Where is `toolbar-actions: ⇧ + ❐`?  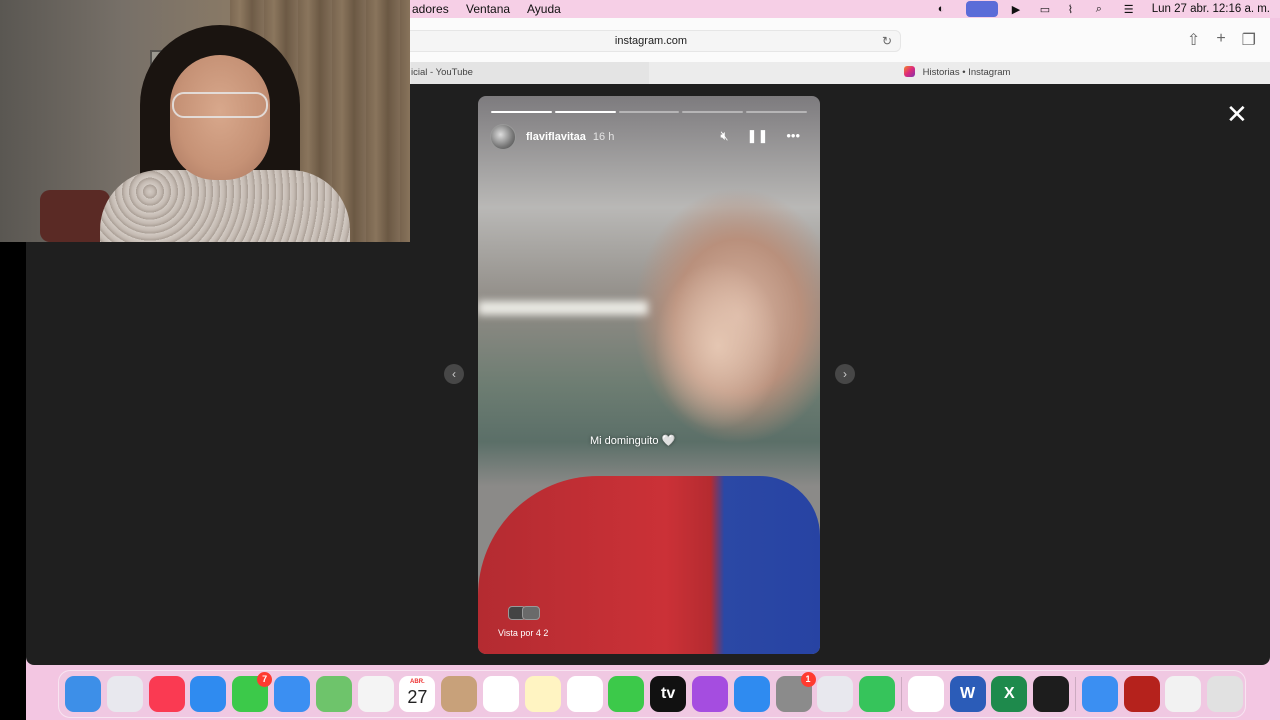
toolbar-actions: ⇧ + ❐ is located at coordinates (1221, 40).